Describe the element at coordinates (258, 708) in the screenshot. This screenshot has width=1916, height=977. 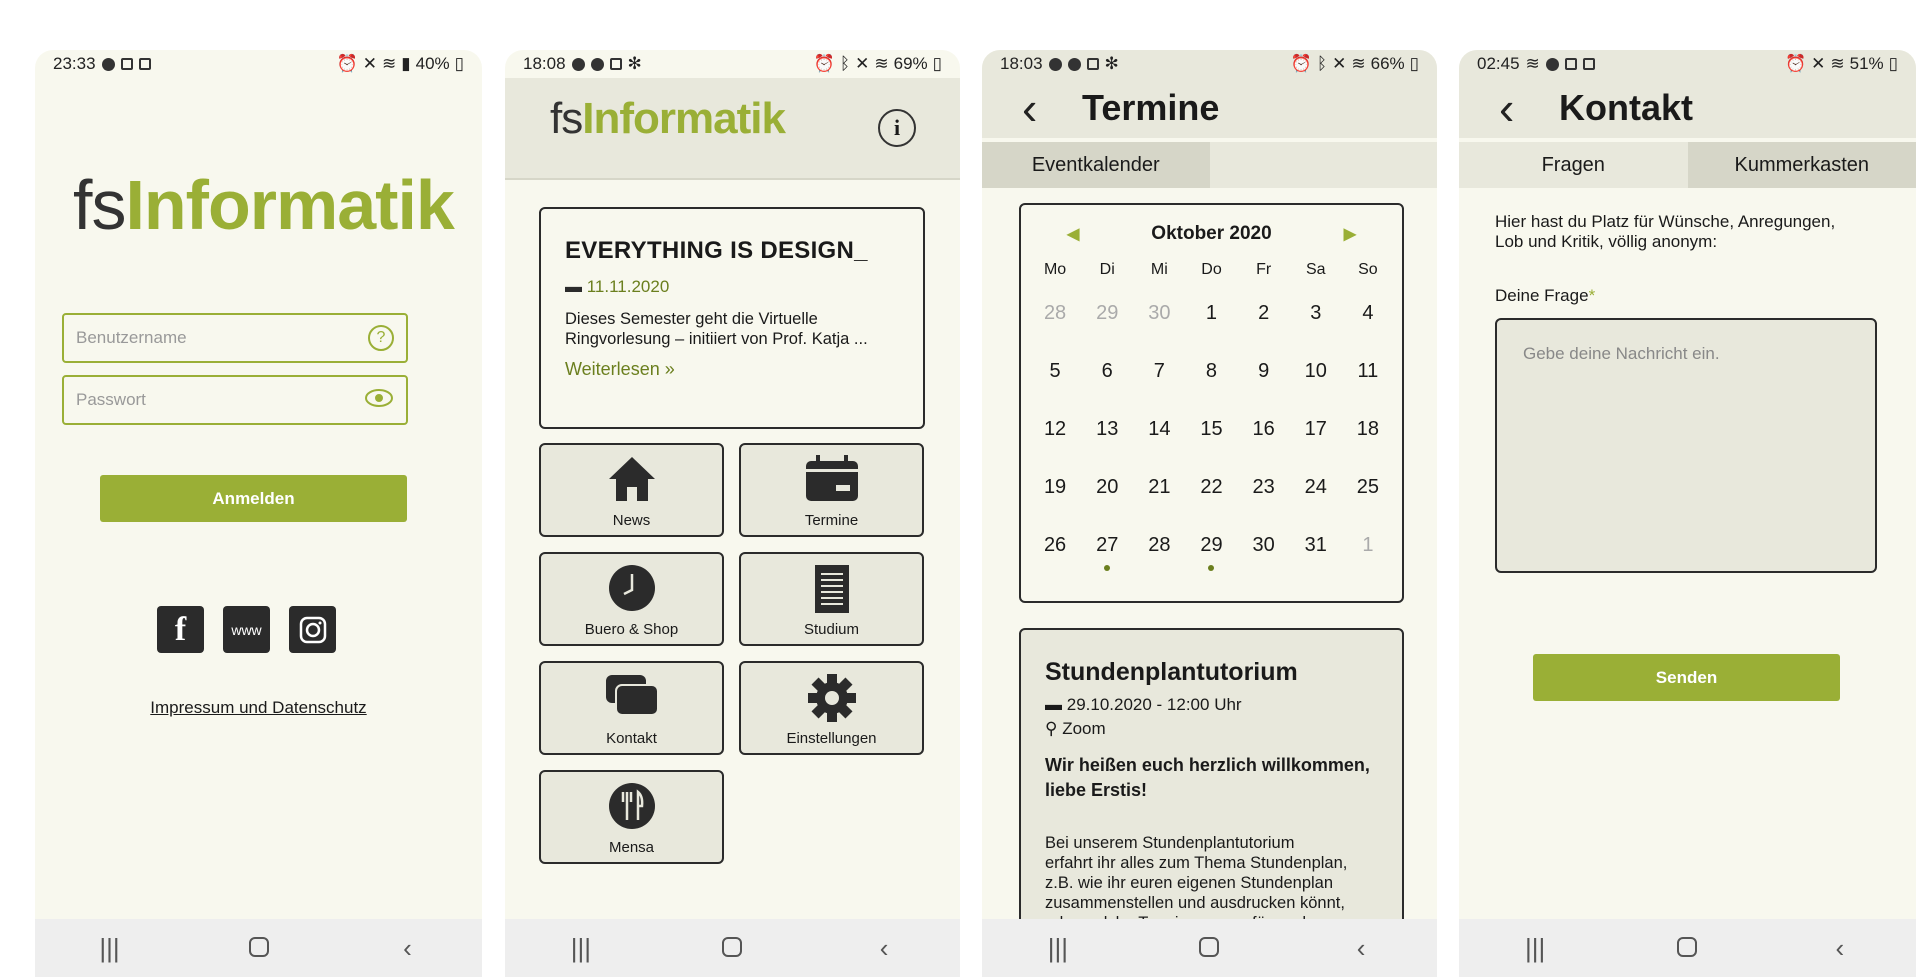
I see `impressum-link: Impressum und Datenschutz` at that location.